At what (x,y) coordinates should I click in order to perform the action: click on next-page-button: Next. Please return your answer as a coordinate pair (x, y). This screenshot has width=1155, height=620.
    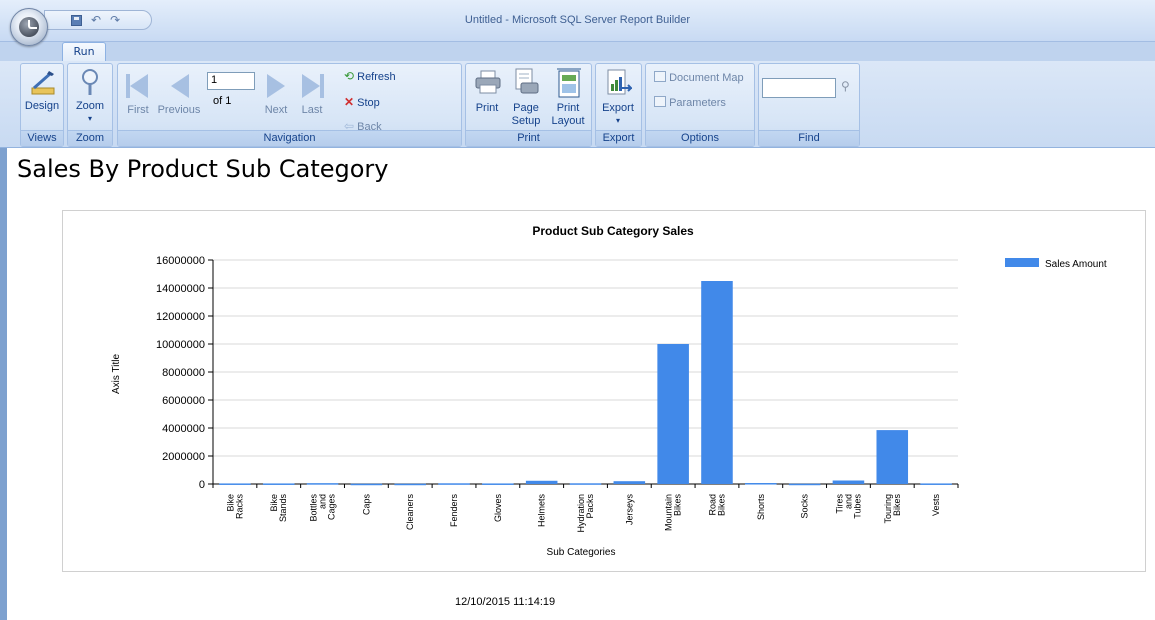
    Looking at the image, I should click on (276, 91).